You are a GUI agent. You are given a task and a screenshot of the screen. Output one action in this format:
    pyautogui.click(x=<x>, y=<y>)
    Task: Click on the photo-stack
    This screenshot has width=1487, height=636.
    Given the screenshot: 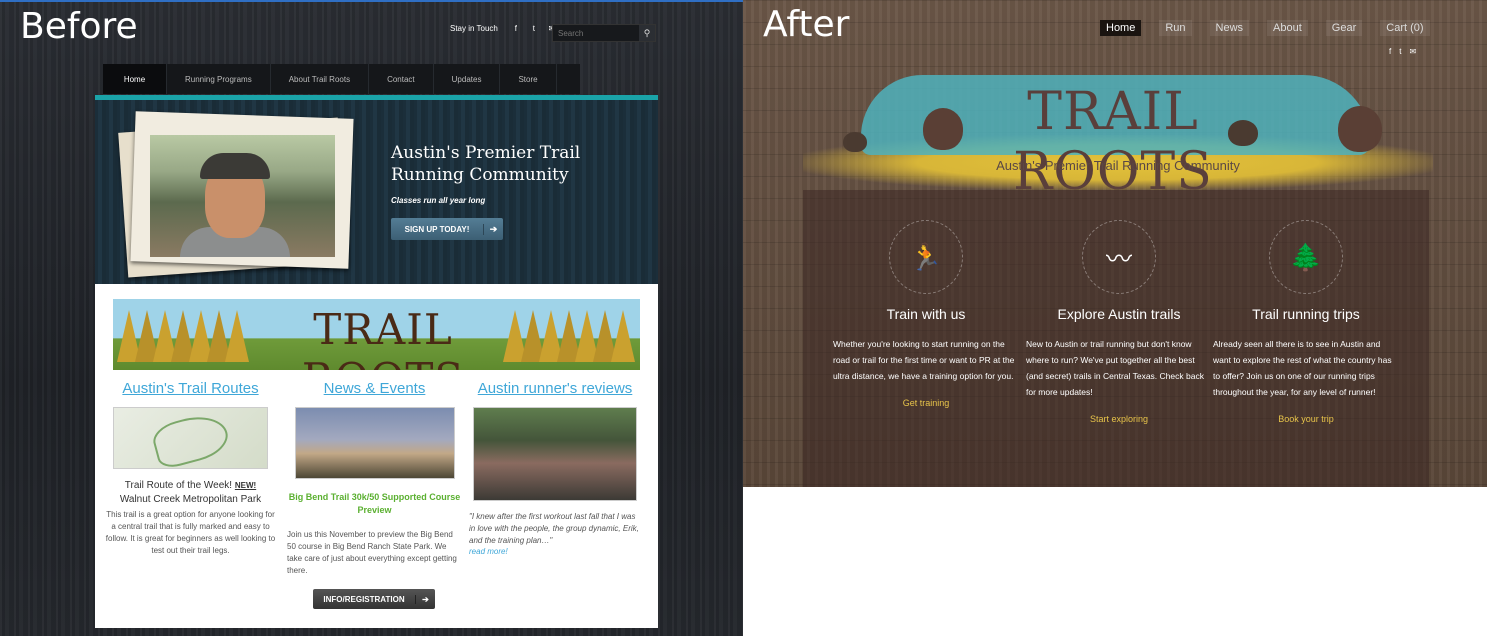 What is the action you would take?
    pyautogui.click(x=236, y=194)
    